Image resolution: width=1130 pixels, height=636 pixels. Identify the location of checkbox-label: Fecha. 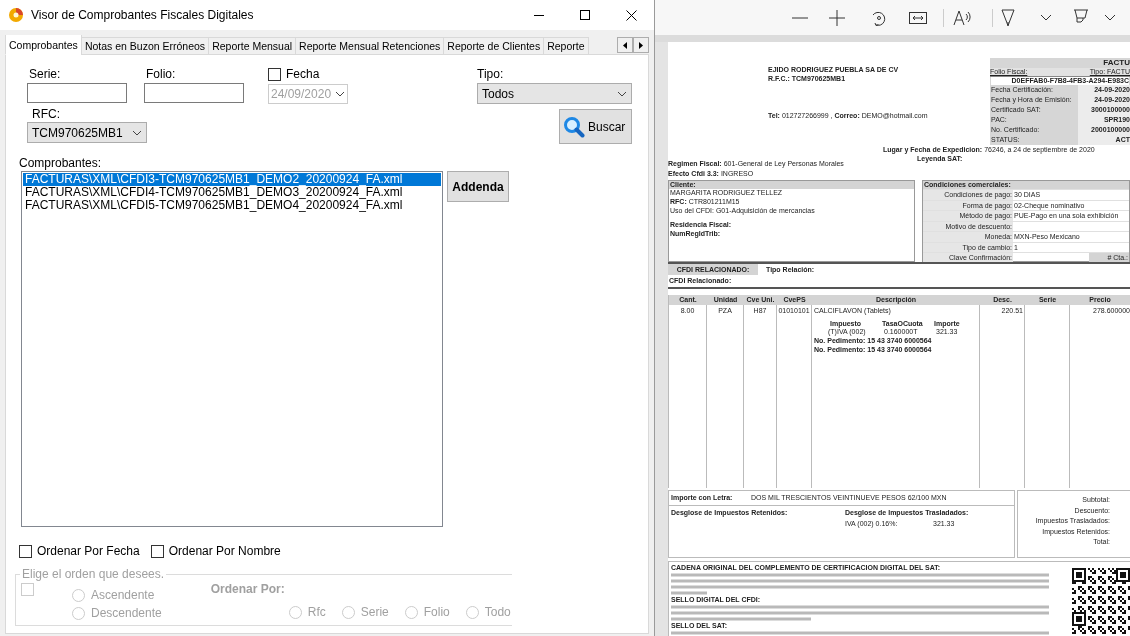
(303, 74).